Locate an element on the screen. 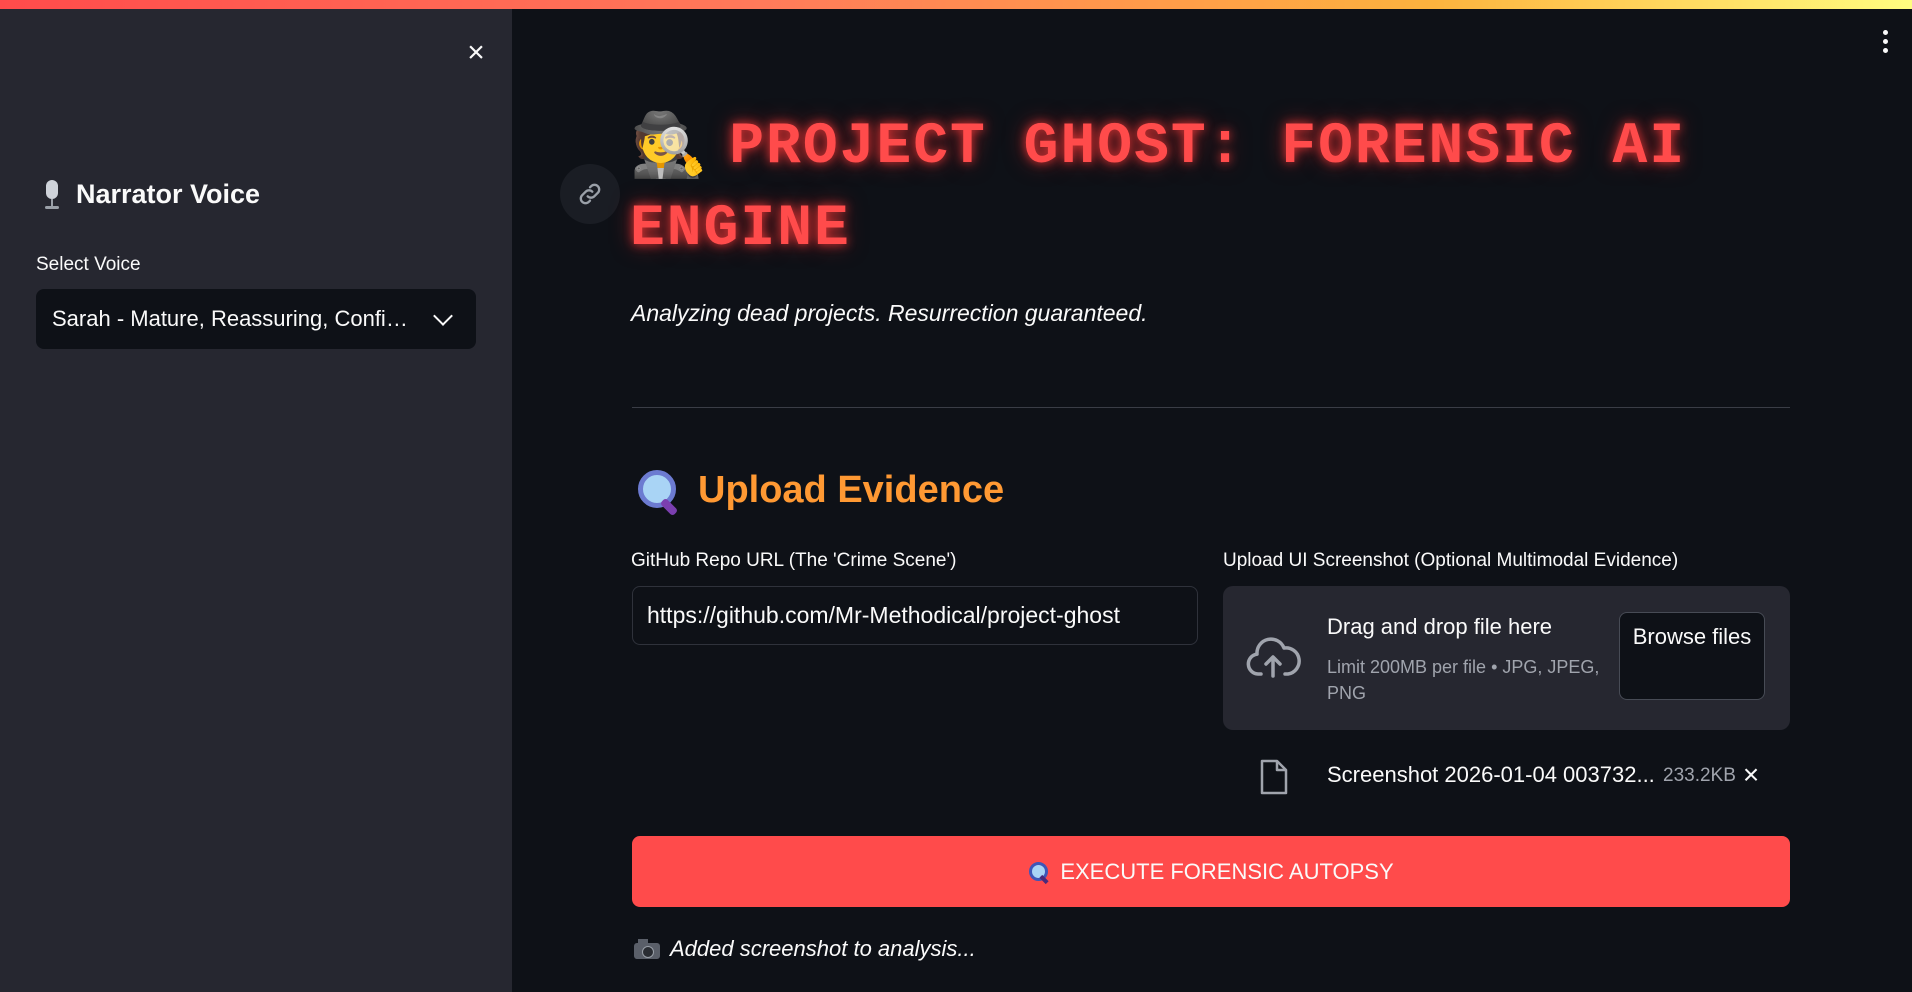  dropzone-limits: Limit 200MB per file • JPG, JPEG, PNG is located at coordinates (1463, 680).